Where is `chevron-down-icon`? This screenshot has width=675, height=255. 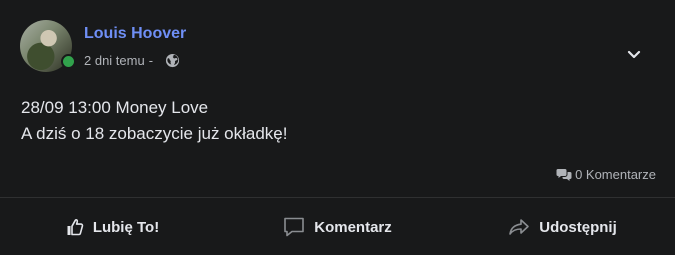 chevron-down-icon is located at coordinates (634, 54).